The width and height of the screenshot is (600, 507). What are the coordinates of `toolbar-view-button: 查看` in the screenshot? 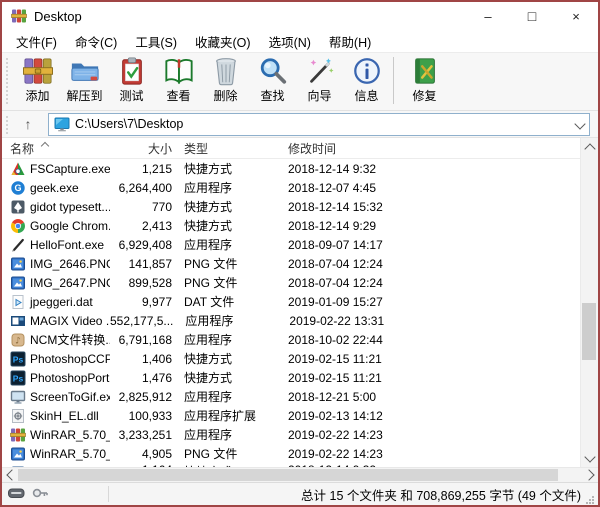 It's located at (178, 78).